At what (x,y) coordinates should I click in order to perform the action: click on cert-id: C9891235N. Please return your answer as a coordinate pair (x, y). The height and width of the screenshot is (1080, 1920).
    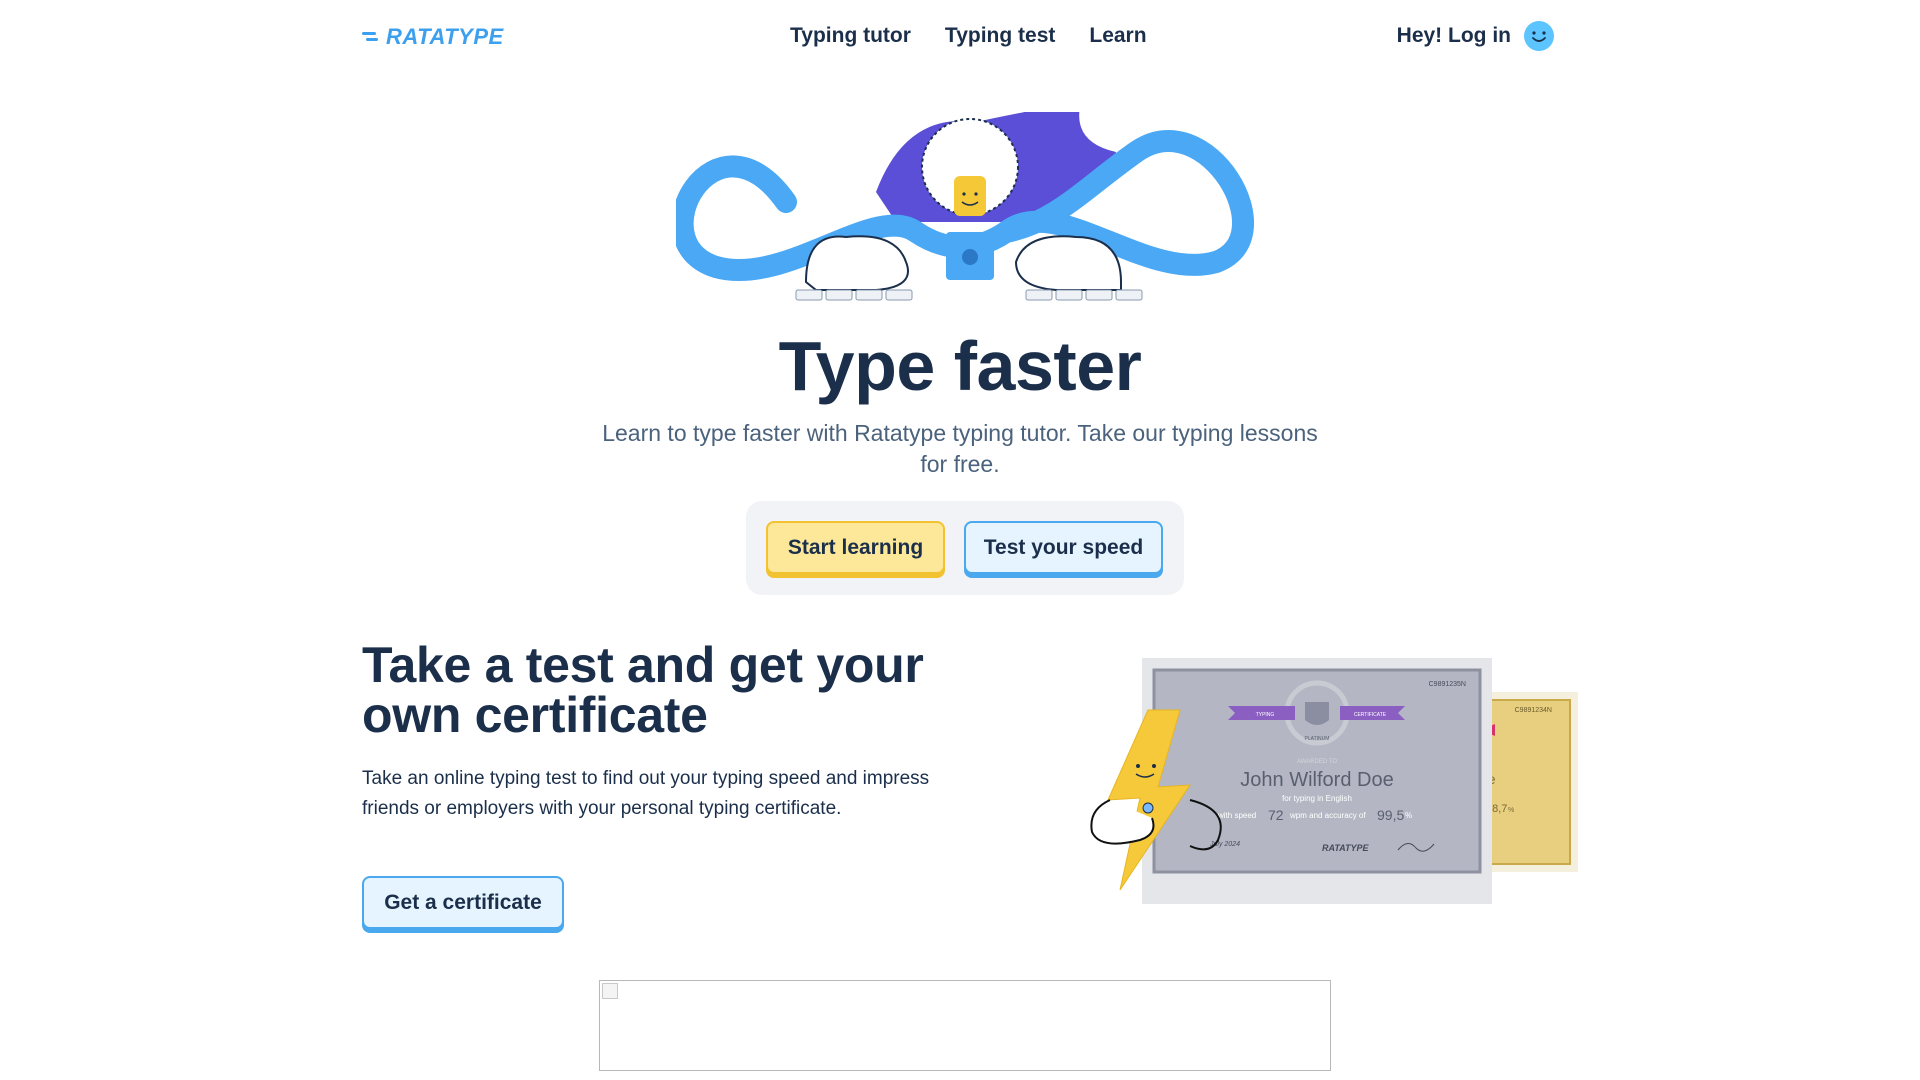
    Looking at the image, I should click on (1447, 684).